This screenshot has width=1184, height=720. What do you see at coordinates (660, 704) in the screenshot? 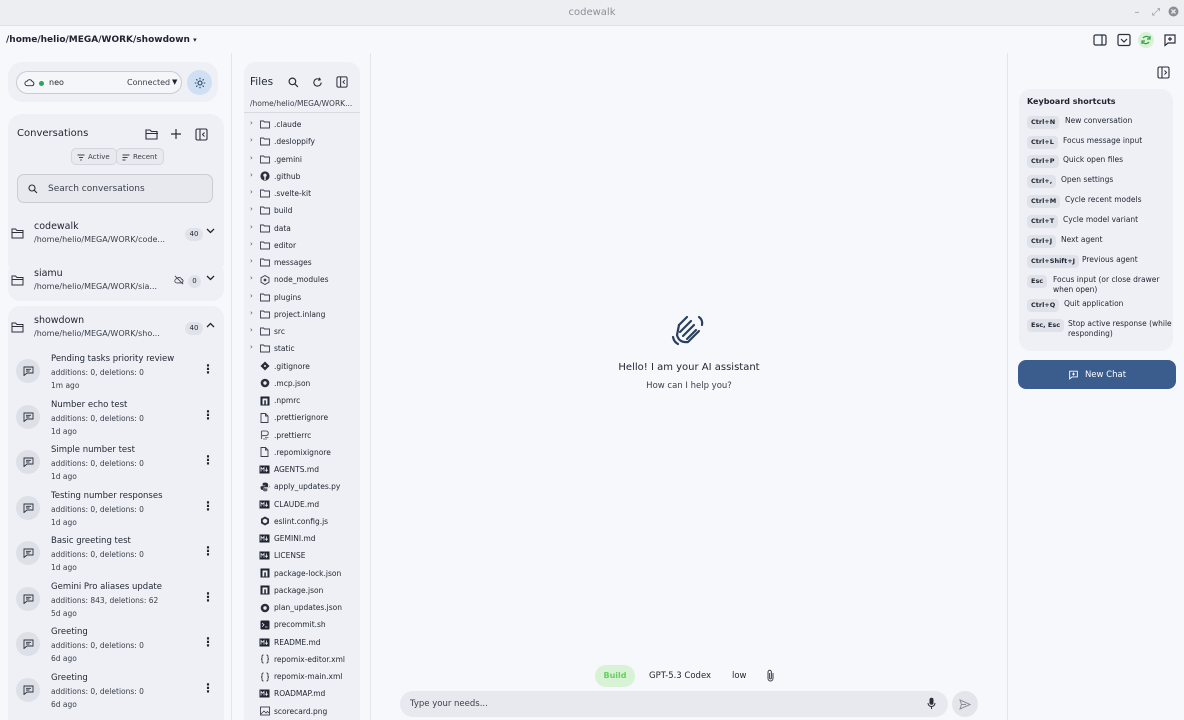
I see `message-input` at bounding box center [660, 704].